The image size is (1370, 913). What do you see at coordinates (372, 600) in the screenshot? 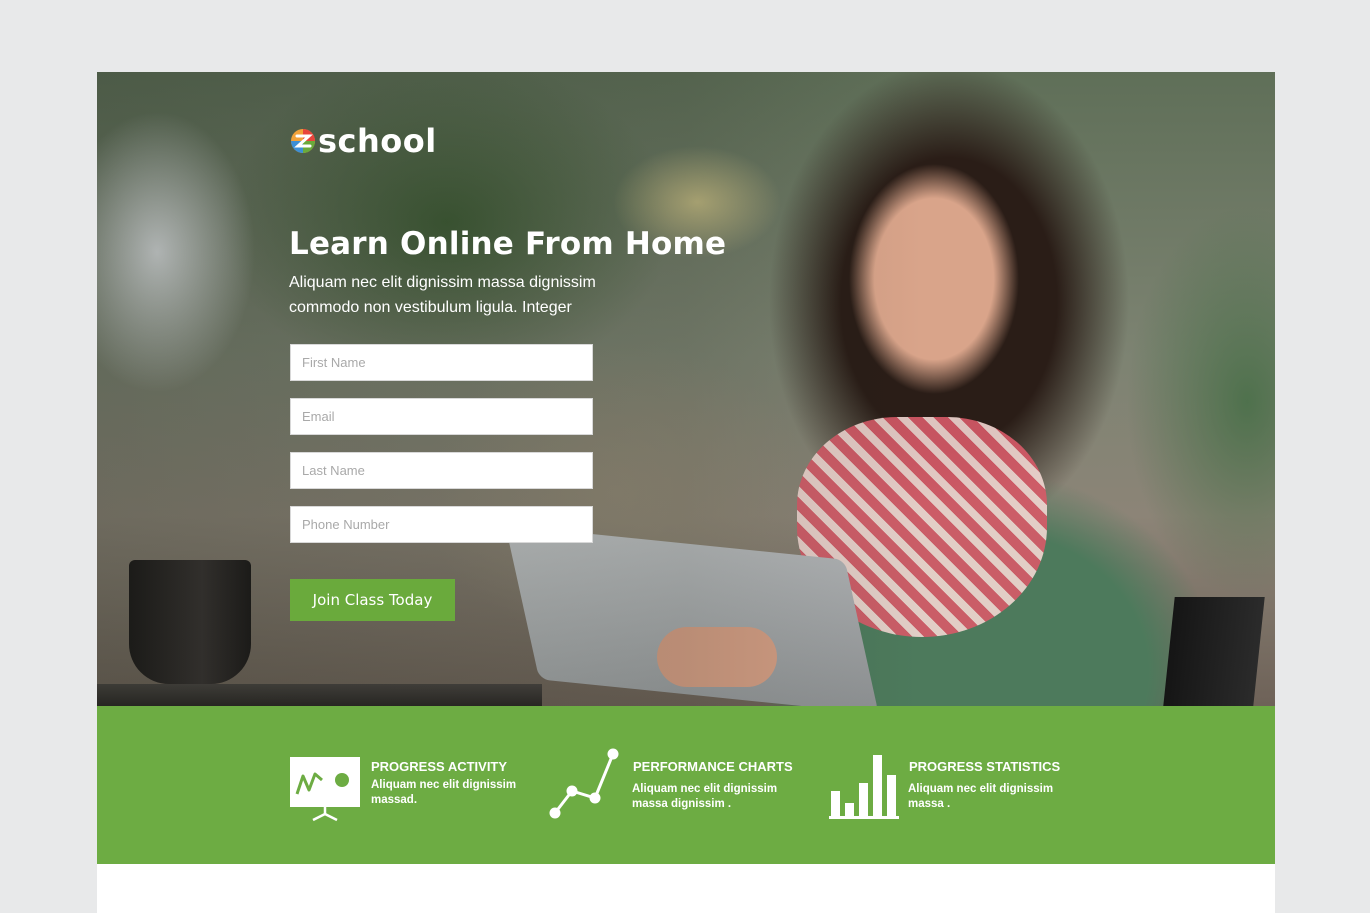
I see `join-class-button: Join Class Today` at bounding box center [372, 600].